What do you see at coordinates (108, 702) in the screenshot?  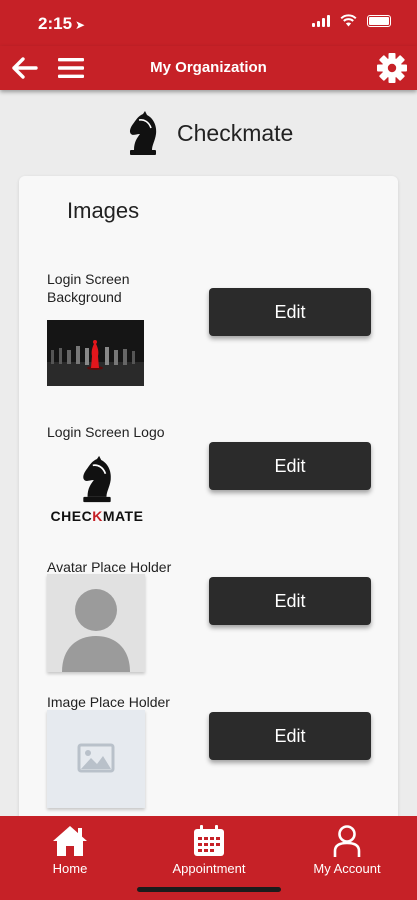 I see `image-placeholder-label: Image Place Holder` at bounding box center [108, 702].